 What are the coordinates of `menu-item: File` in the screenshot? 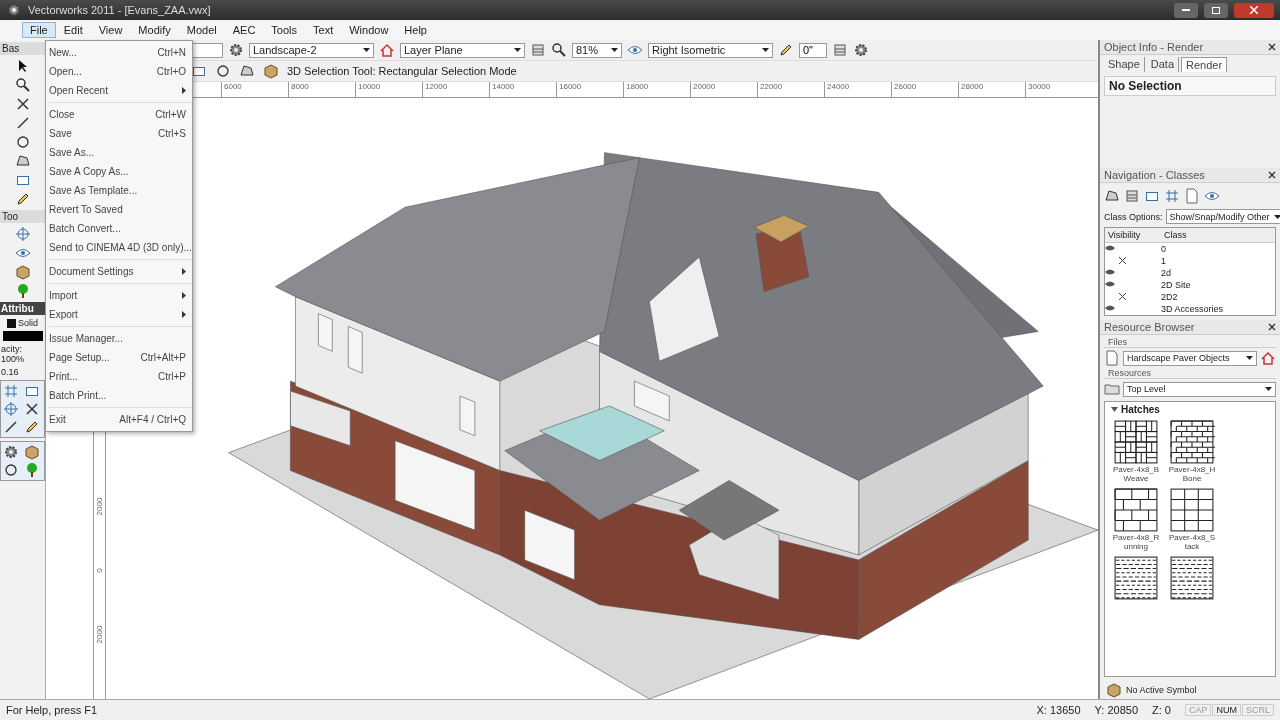 It's located at (39, 30).